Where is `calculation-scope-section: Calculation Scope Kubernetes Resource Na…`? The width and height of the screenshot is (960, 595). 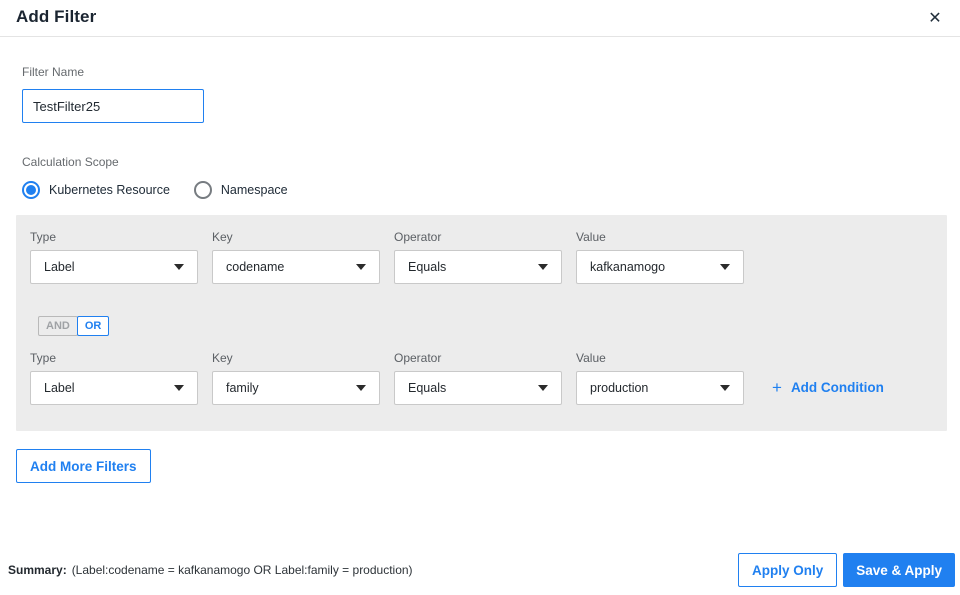 calculation-scope-section: Calculation Scope Kubernetes Resource Na… is located at coordinates (481, 177).